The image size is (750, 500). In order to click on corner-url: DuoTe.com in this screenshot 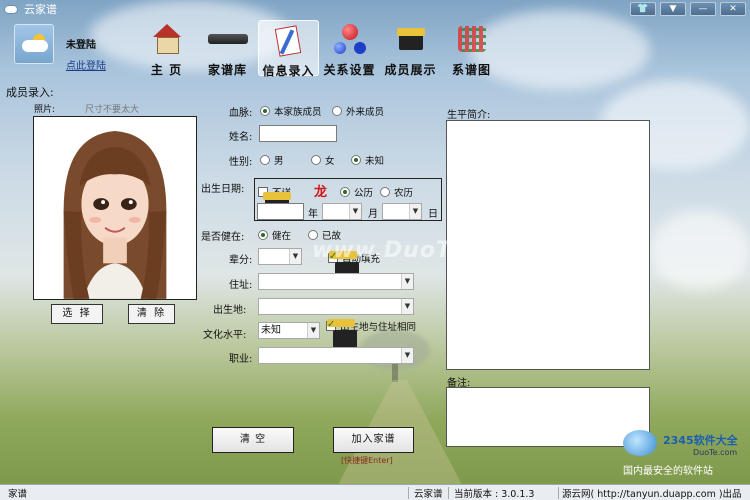, I will do `click(715, 452)`.